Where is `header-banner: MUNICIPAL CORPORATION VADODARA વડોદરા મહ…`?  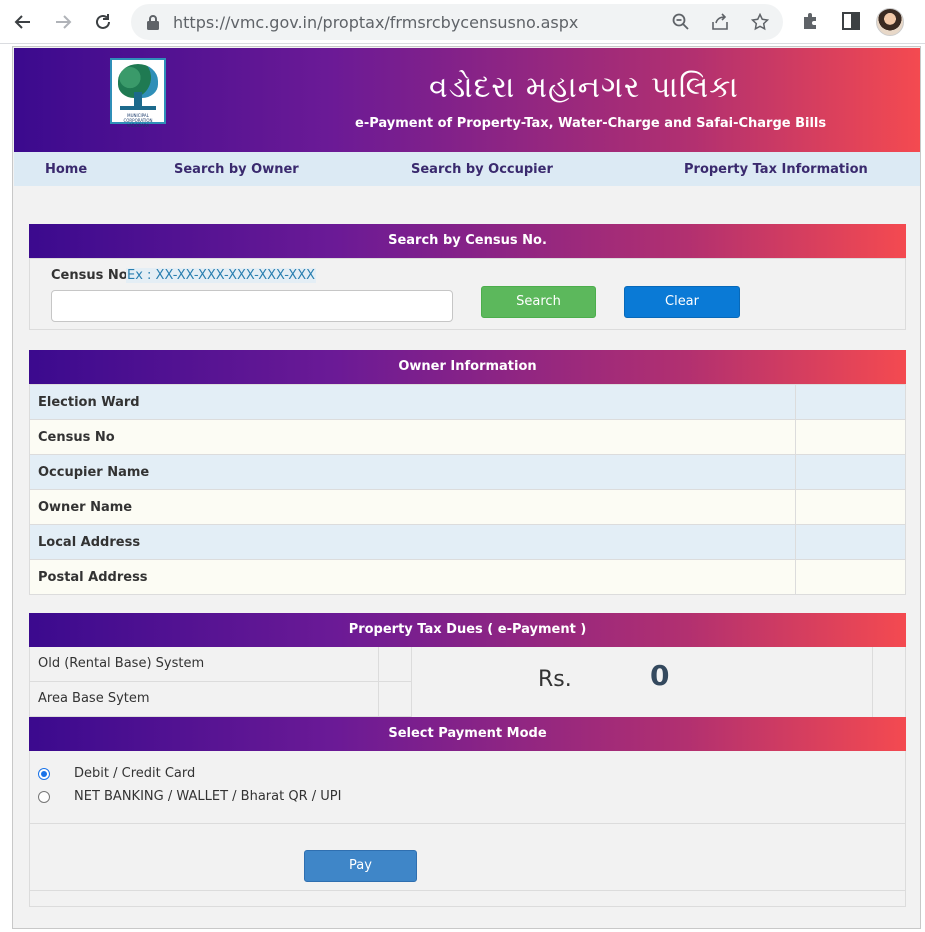
header-banner: MUNICIPAL CORPORATION VADODARA વડોદરા મહ… is located at coordinates (467, 100).